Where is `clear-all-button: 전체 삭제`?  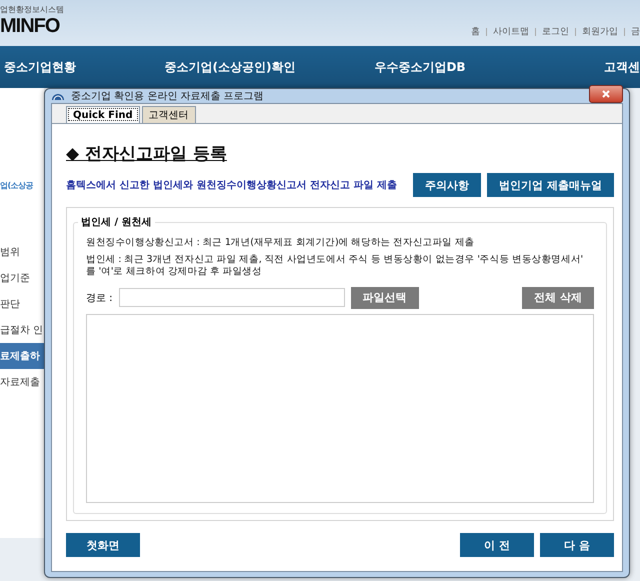
clear-all-button: 전체 삭제 is located at coordinates (558, 297).